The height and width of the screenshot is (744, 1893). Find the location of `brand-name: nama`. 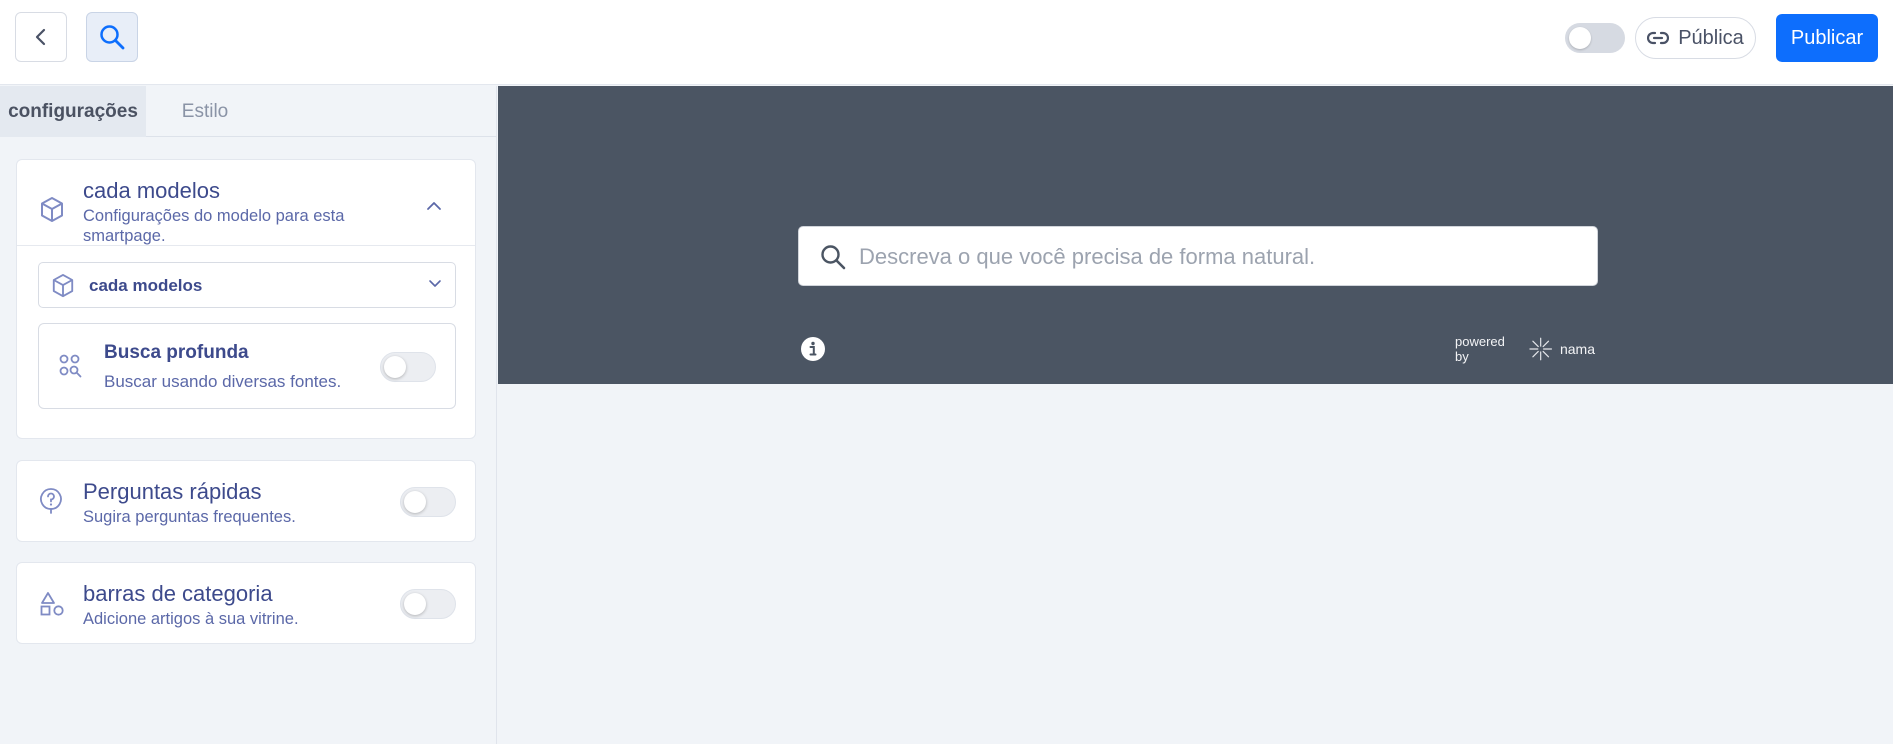

brand-name: nama is located at coordinates (1577, 349).